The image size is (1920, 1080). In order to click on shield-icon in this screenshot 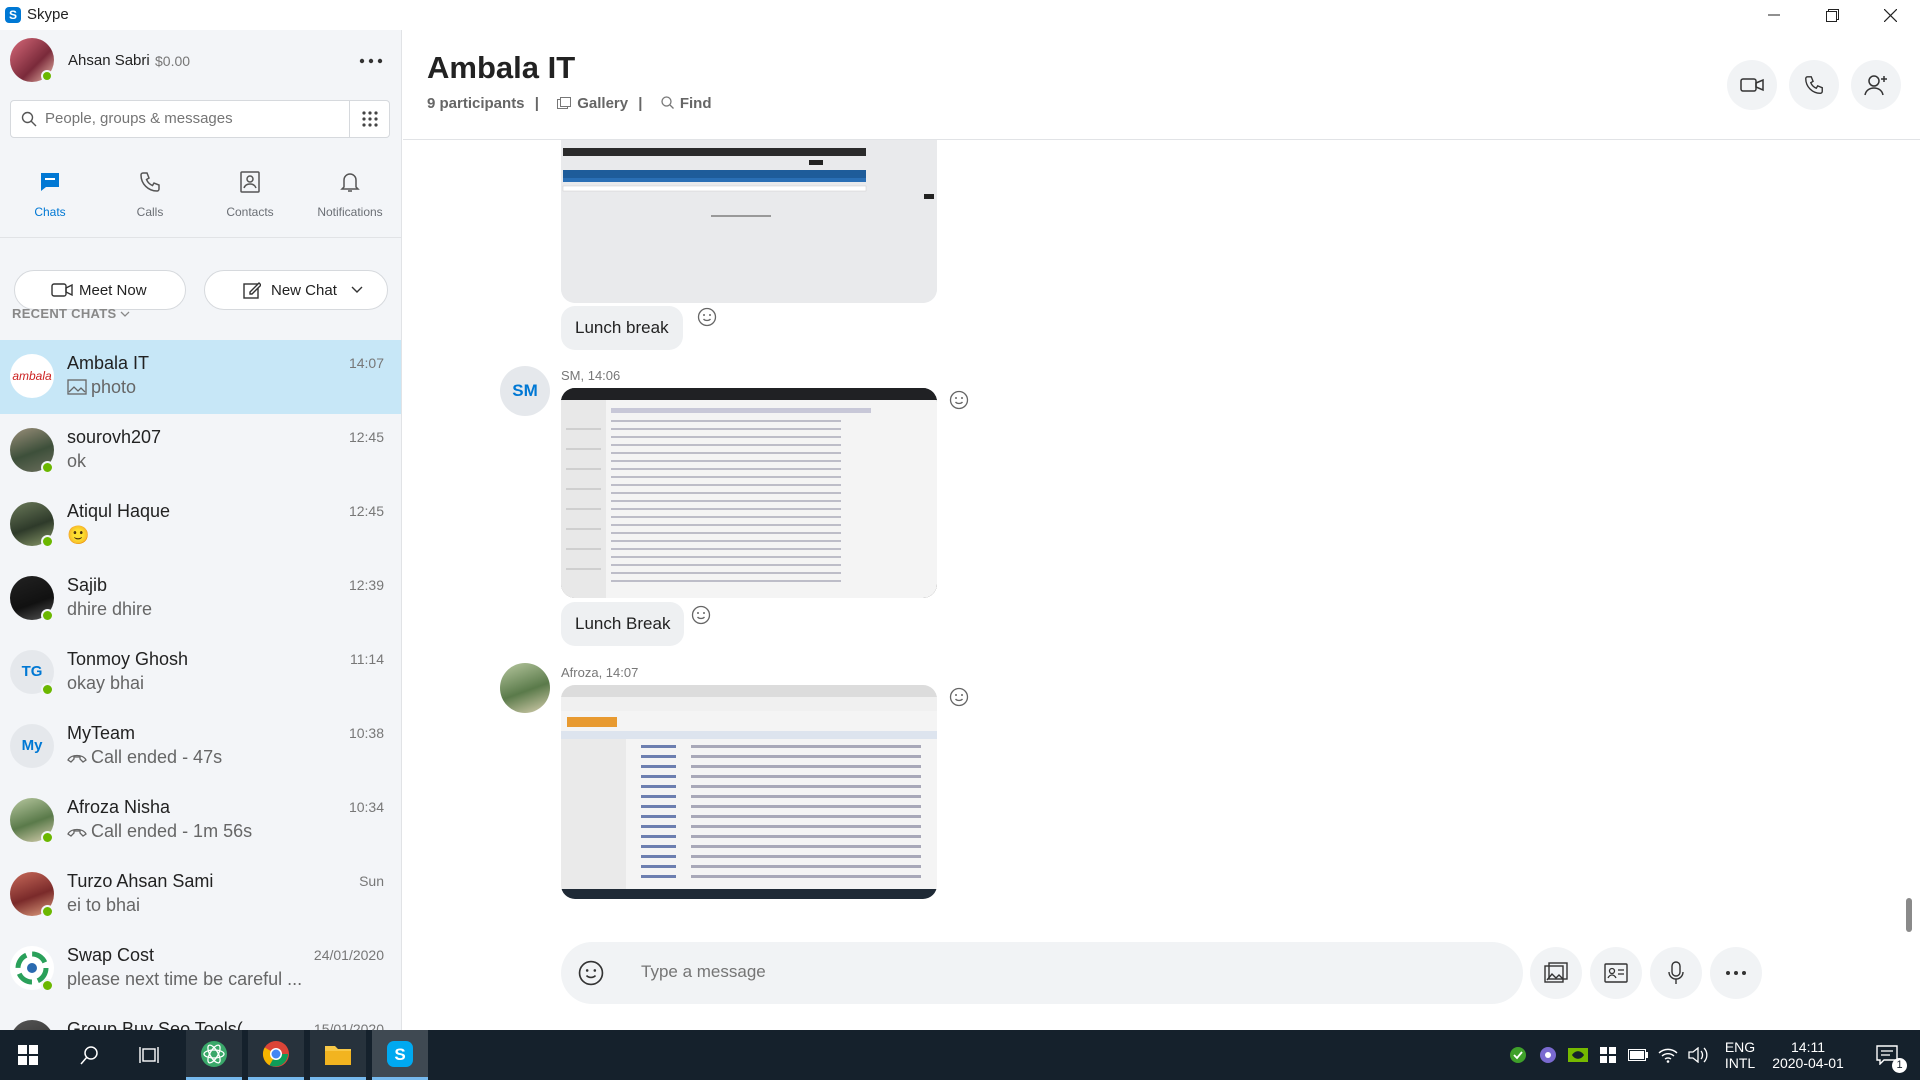, I will do `click(1608, 1055)`.